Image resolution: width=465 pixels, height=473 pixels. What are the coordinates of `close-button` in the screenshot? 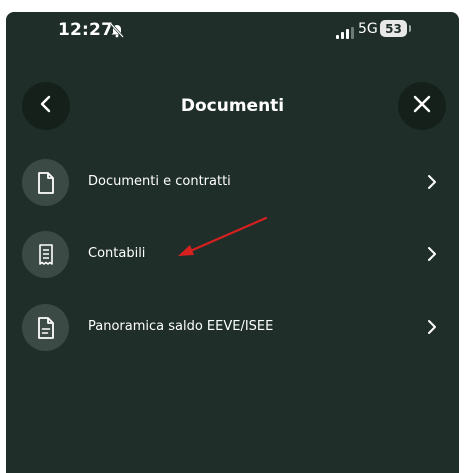 It's located at (422, 106).